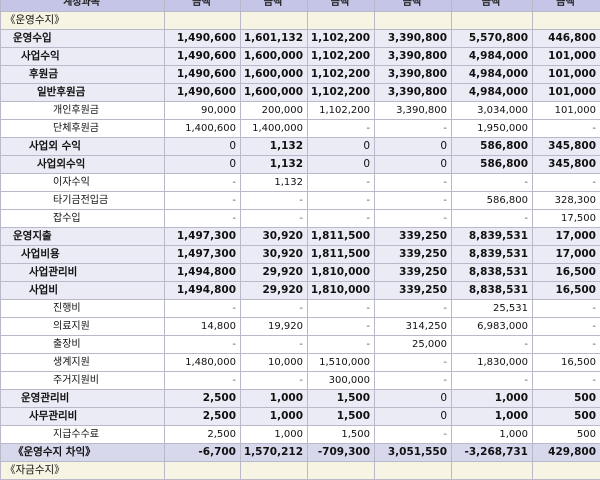  Describe the element at coordinates (83, 417) in the screenshot. I see `row-label: 사무관리비` at that location.